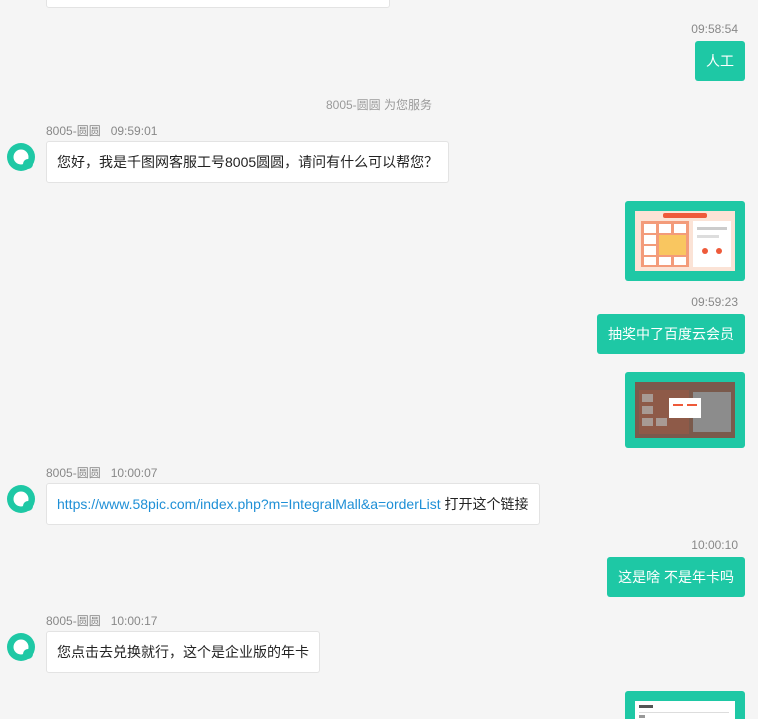 This screenshot has width=758, height=719. Describe the element at coordinates (101, 130) in the screenshot. I see `sender-meta: 8005-圆圆 09:59:01` at that location.